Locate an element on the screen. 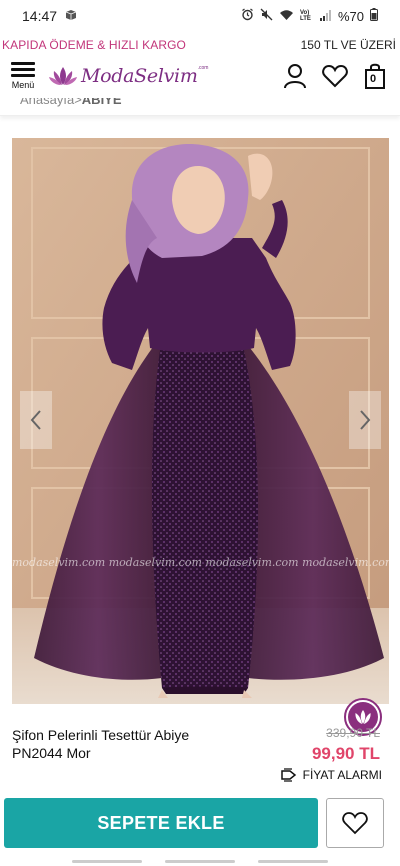  prev-image-button is located at coordinates (36, 420).